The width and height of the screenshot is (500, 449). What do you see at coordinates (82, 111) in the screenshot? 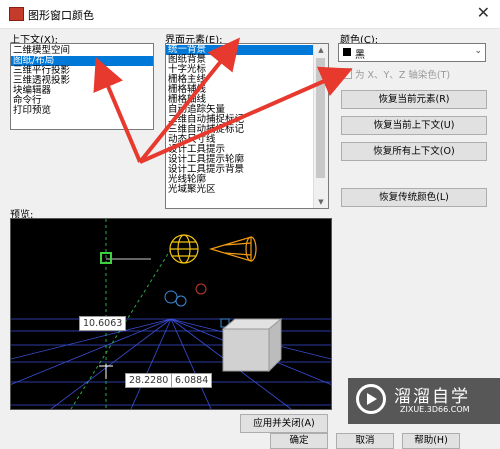
I see `context-list-item: 打印预览` at bounding box center [82, 111].